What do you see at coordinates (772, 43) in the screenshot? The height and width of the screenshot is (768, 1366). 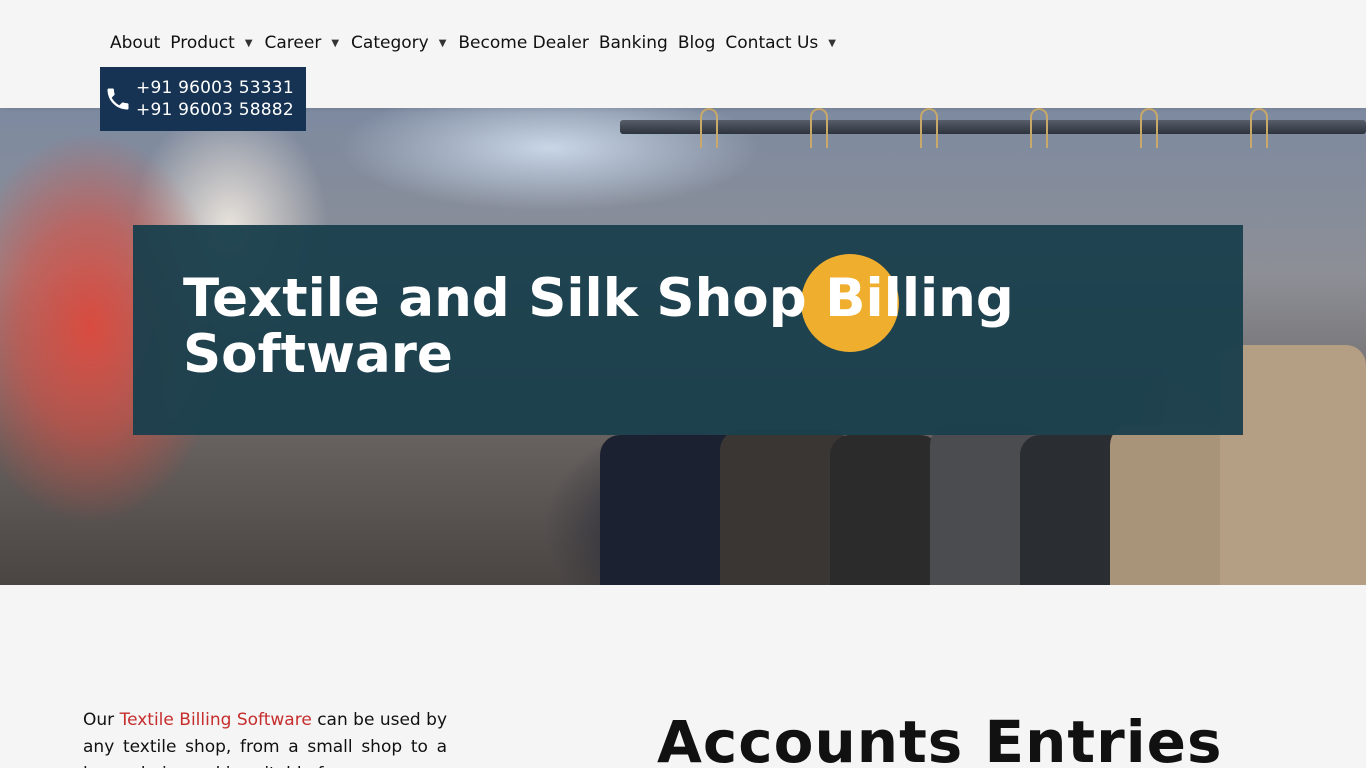 I see `nav-item-label: Contact Us` at bounding box center [772, 43].